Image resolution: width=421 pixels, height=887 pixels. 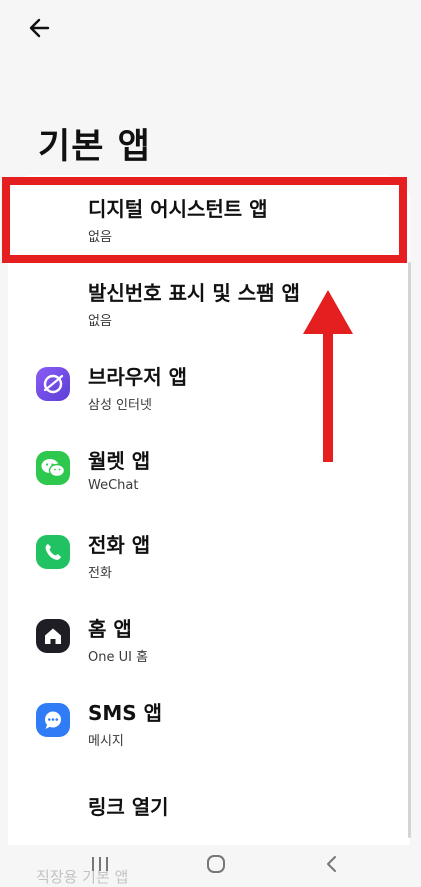 I want to click on back-nav-button, so click(x=332, y=864).